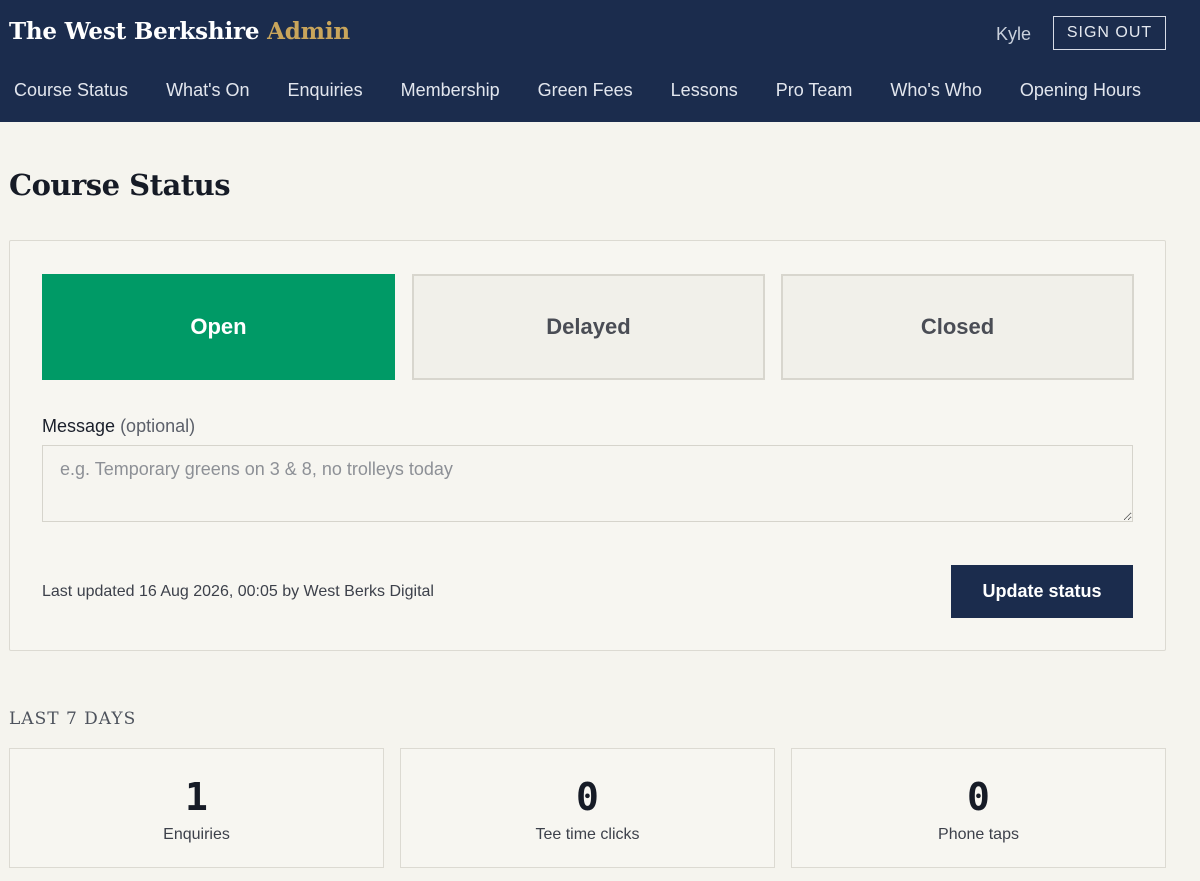 The image size is (1200, 881). Describe the element at coordinates (814, 91) in the screenshot. I see `nav-item-pro-team: Pro Team` at that location.